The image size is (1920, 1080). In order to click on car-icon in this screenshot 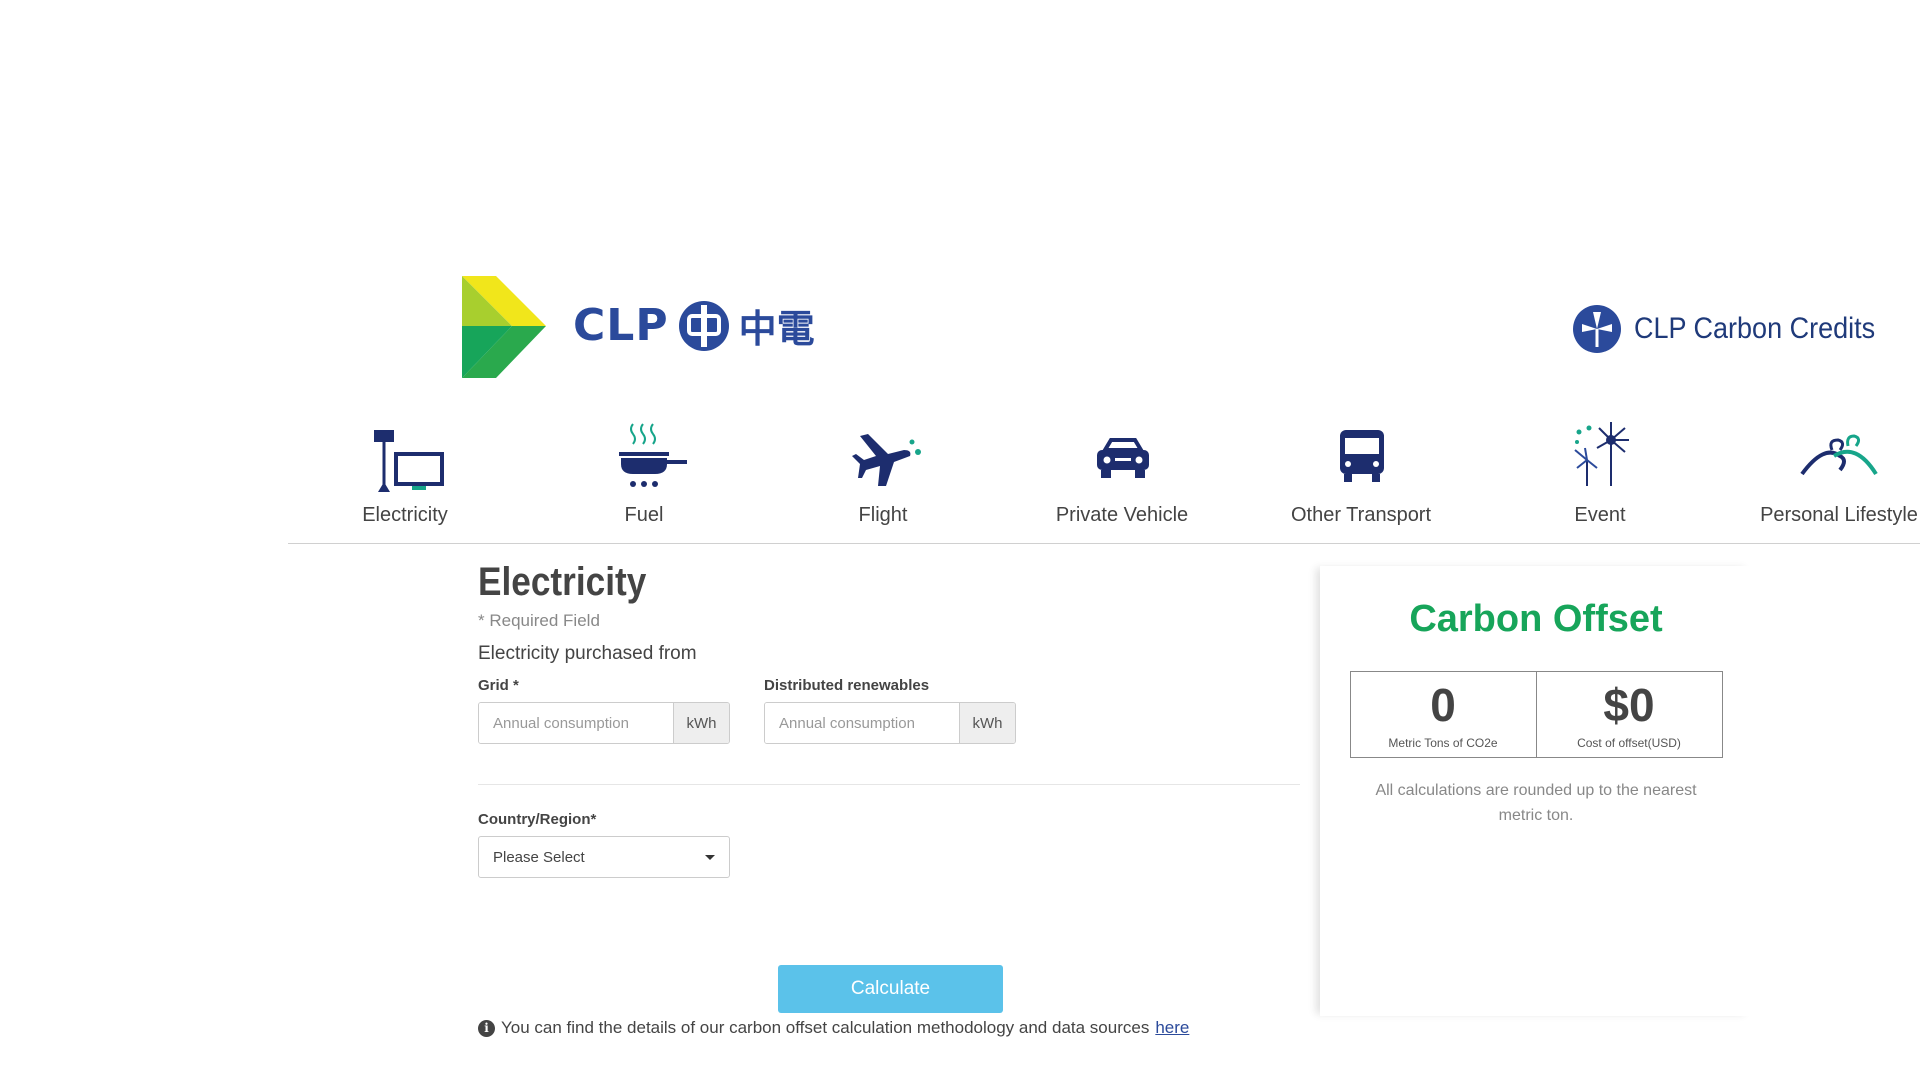, I will do `click(1123, 458)`.